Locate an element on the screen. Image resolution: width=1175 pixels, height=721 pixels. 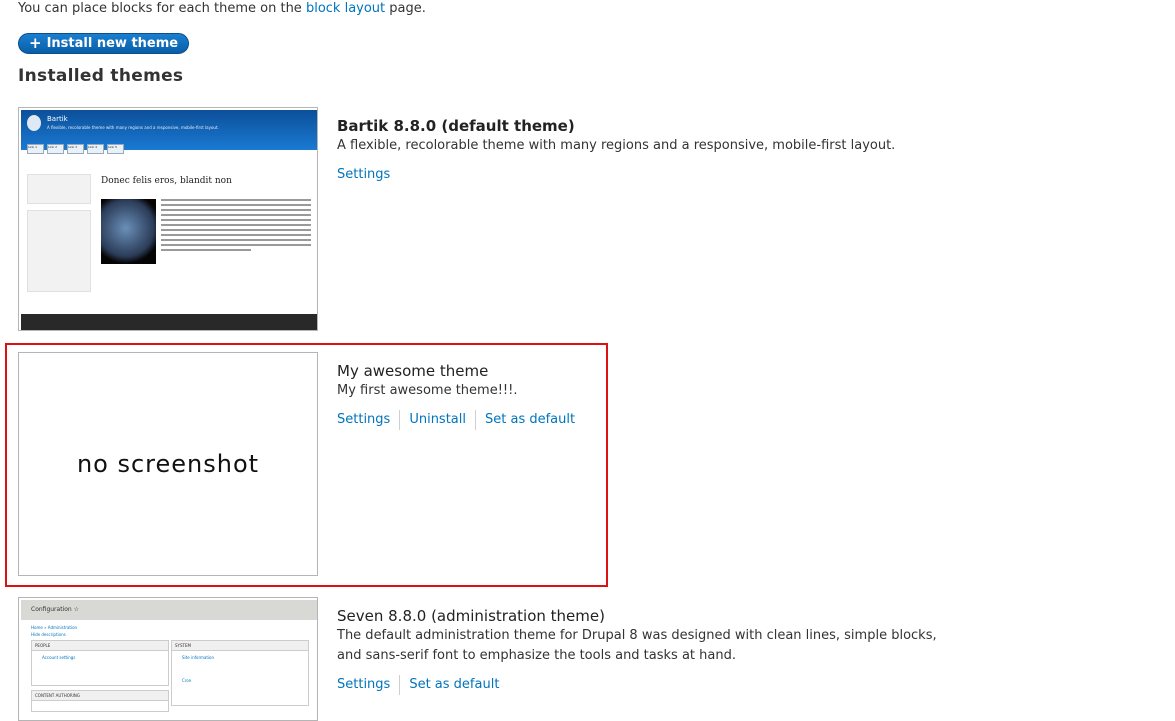
bartik-article-text is located at coordinates (236, 226).